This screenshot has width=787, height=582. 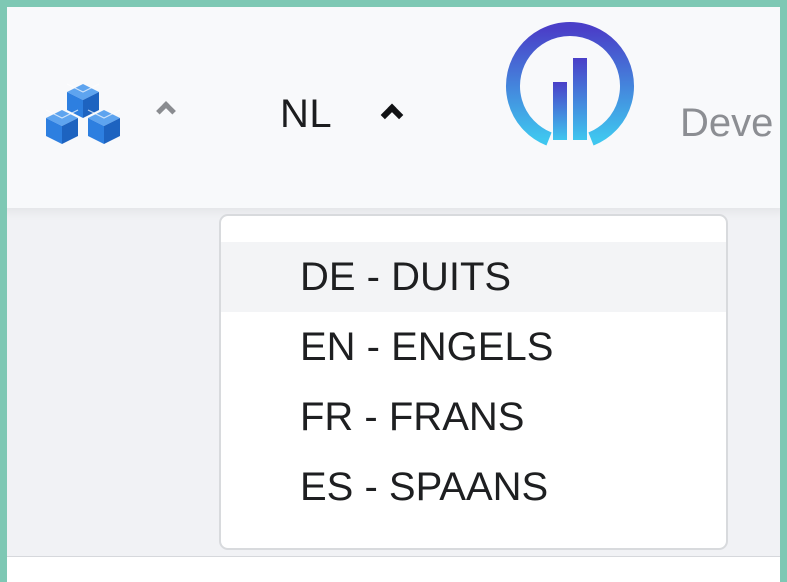 What do you see at coordinates (83, 116) in the screenshot?
I see `cubes-icon` at bounding box center [83, 116].